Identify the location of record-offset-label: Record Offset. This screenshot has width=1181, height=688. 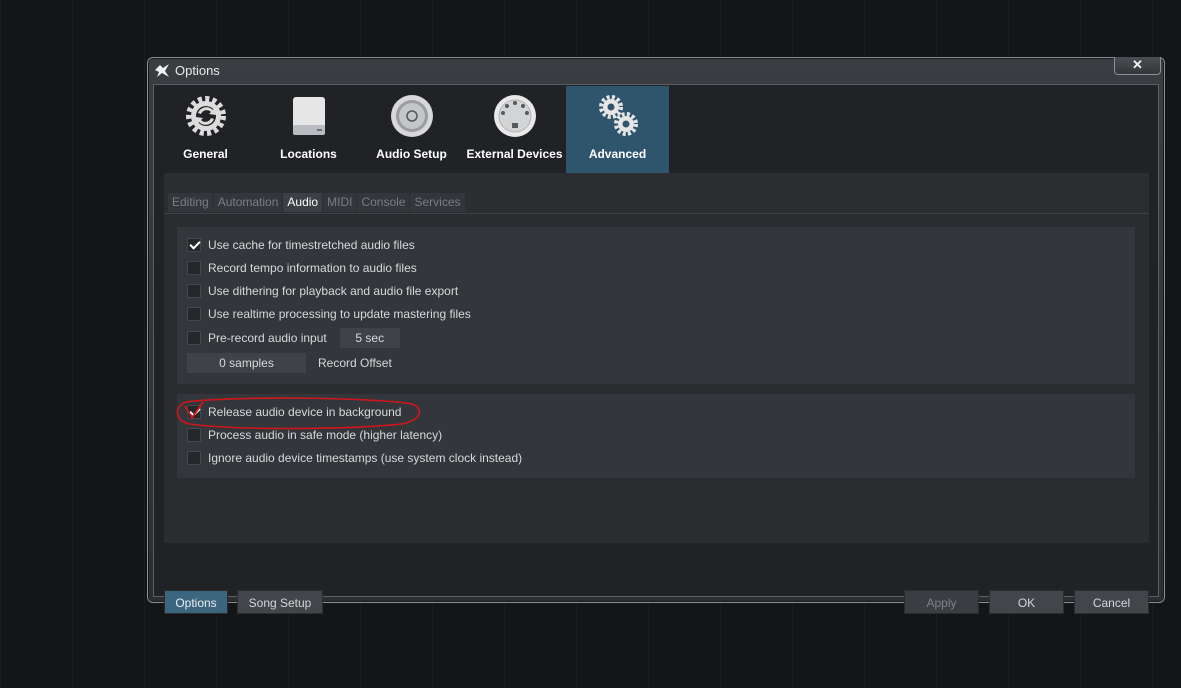
(355, 363).